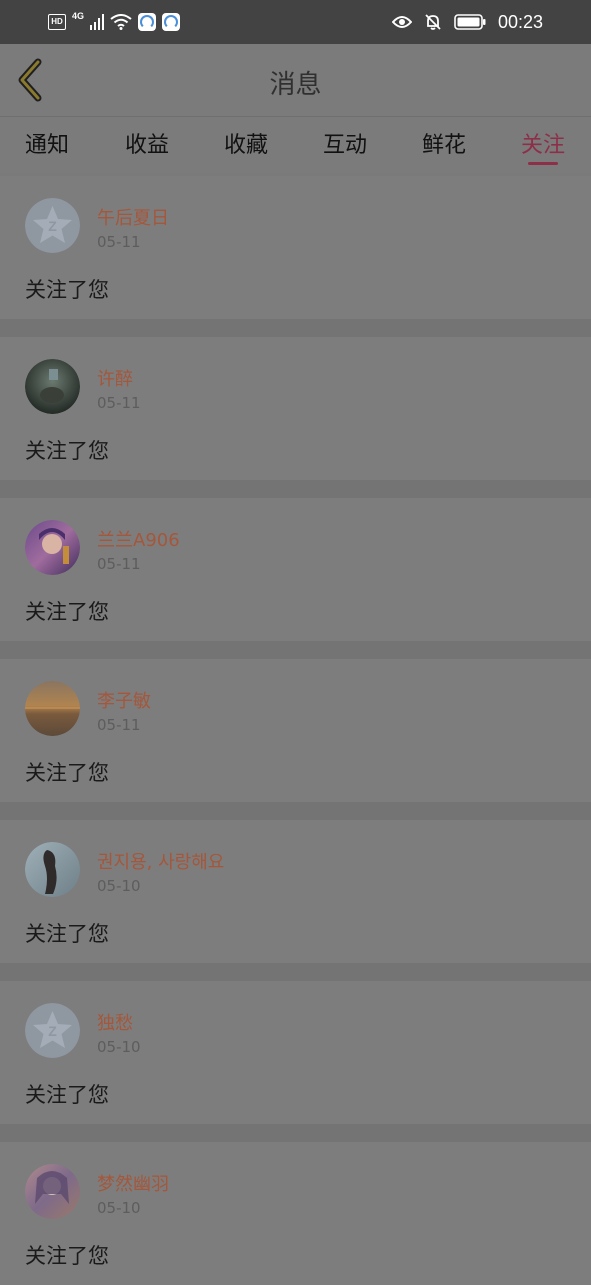  What do you see at coordinates (444, 143) in the screenshot?
I see `tab-flowers: 鲜花` at bounding box center [444, 143].